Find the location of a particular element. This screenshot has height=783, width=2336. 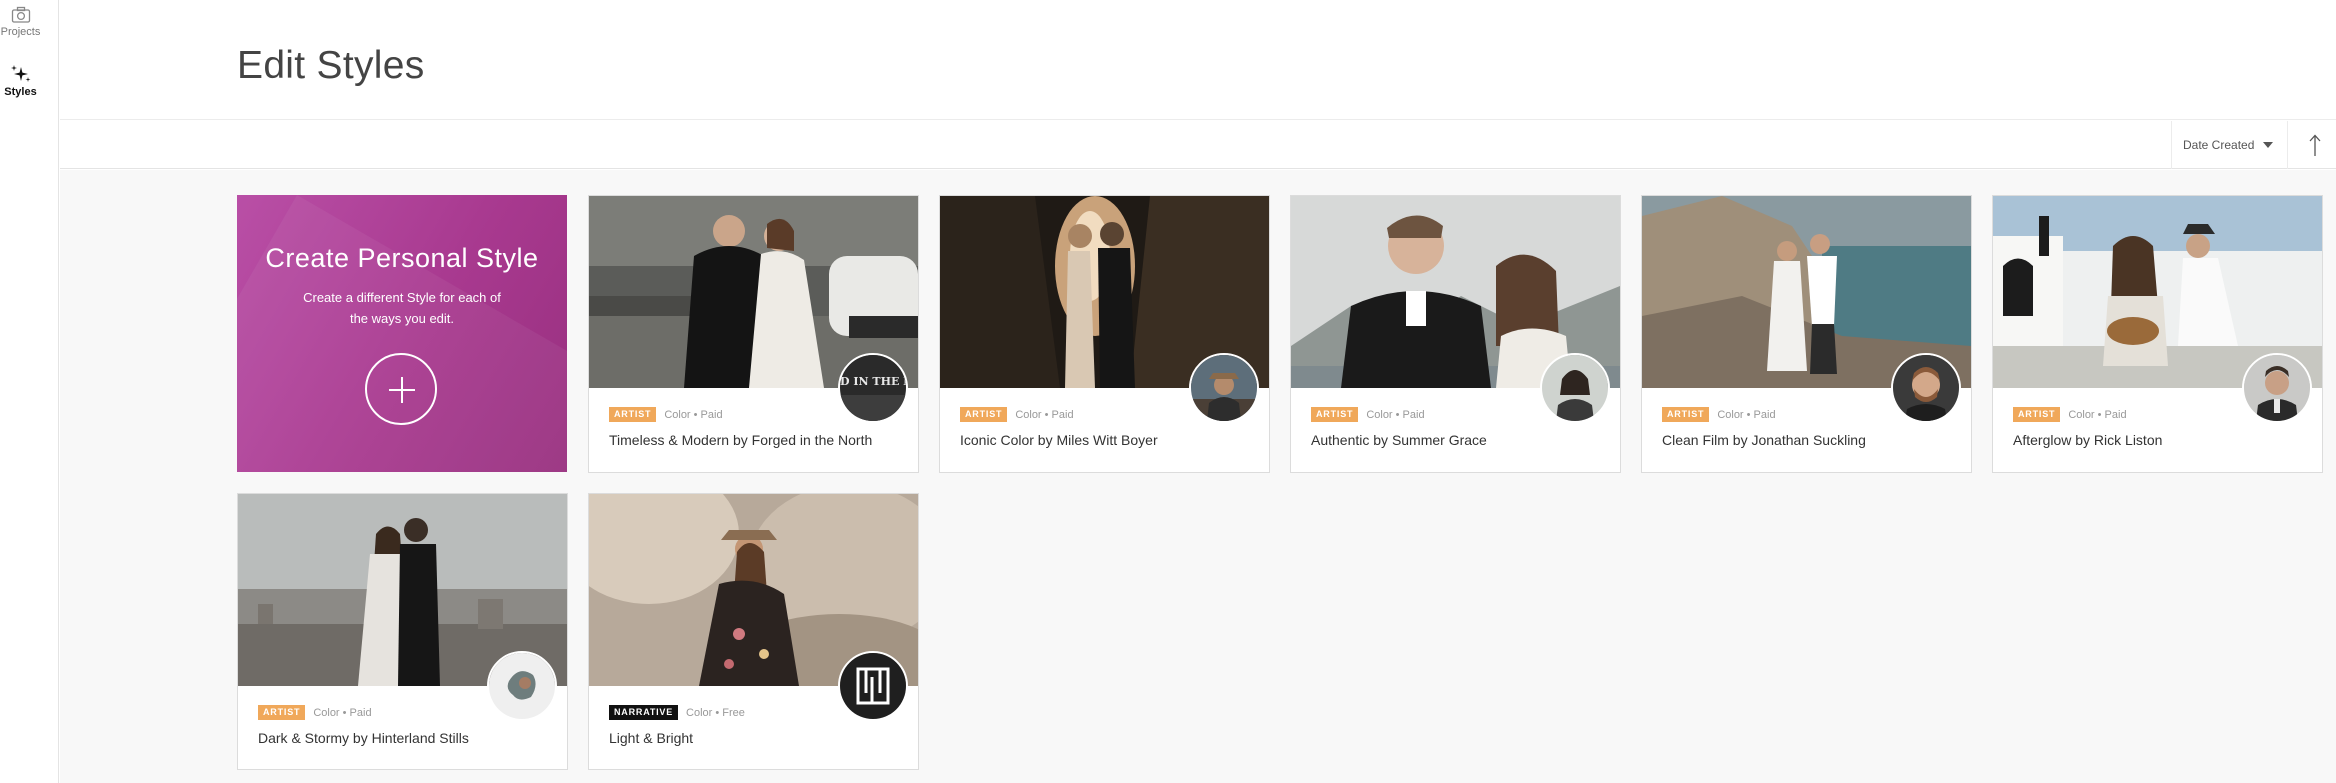

toolbar: Date Created is located at coordinates (1198, 145).